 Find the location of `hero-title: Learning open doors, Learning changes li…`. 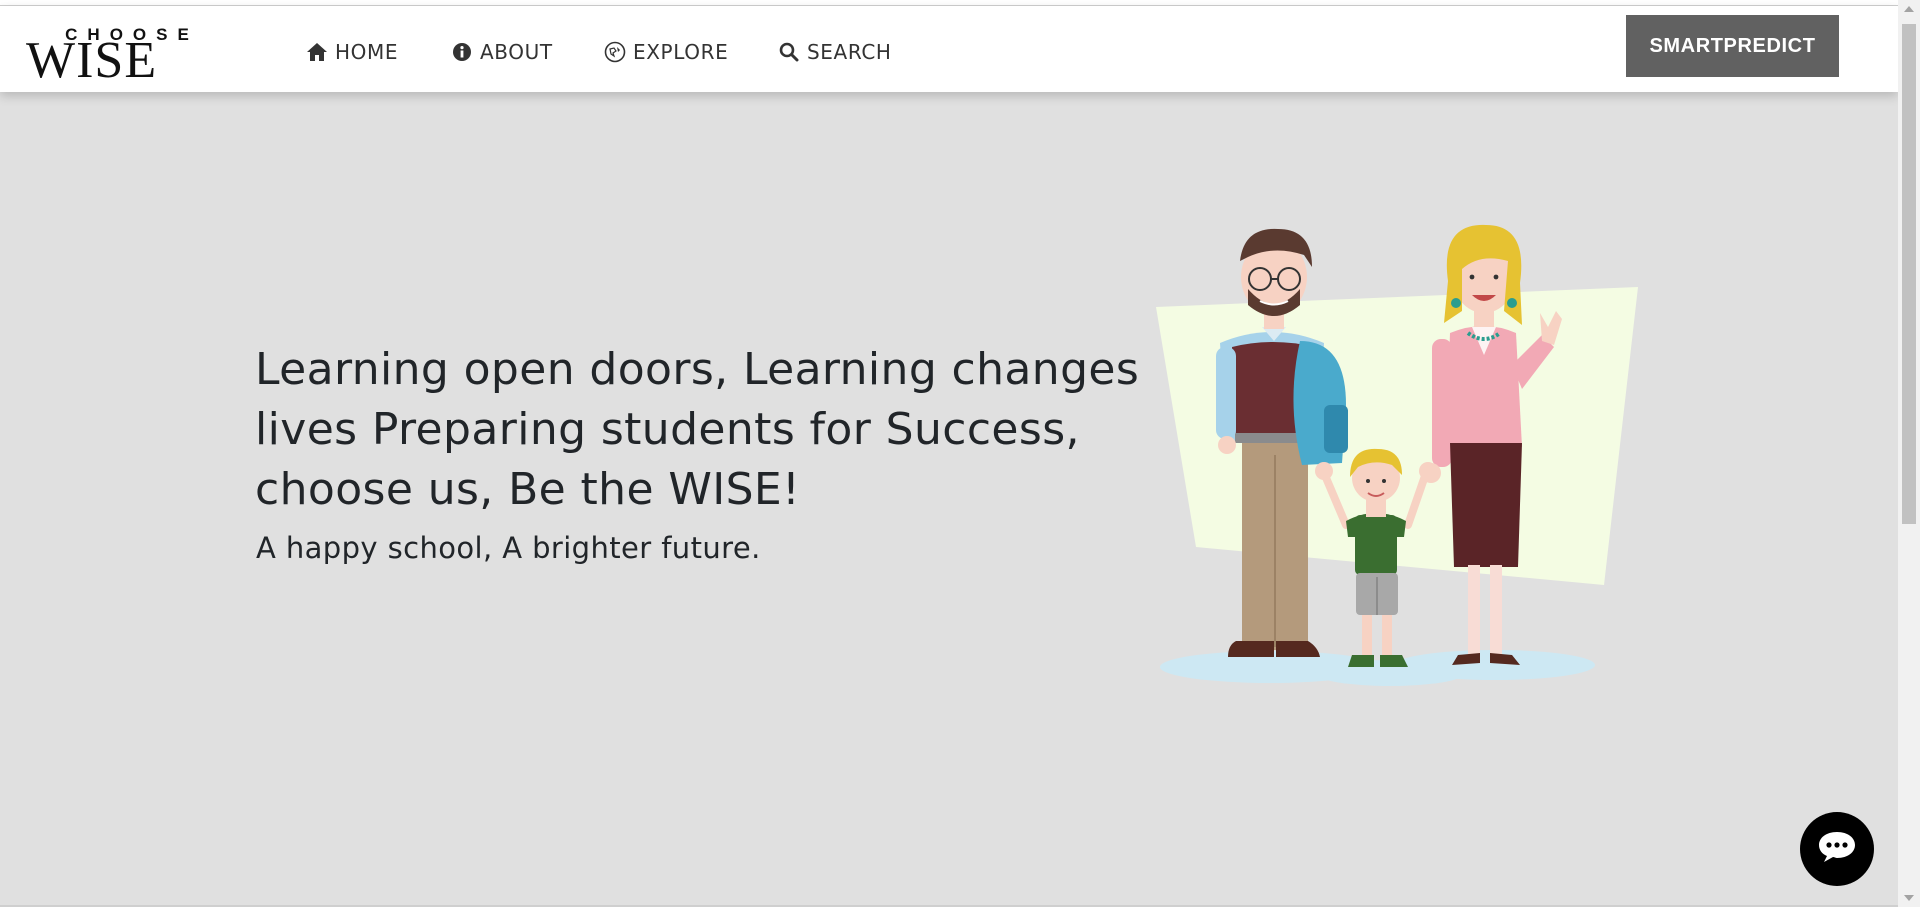

hero-title: Learning open doors, Learning changes li… is located at coordinates (697, 429).